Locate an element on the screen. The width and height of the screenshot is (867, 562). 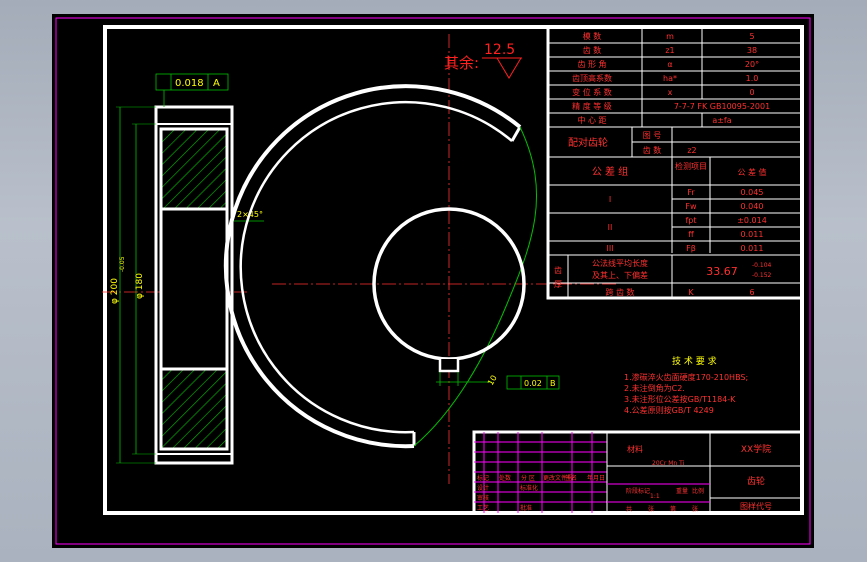
param-symbol: ha* is located at coordinates (670, 78).